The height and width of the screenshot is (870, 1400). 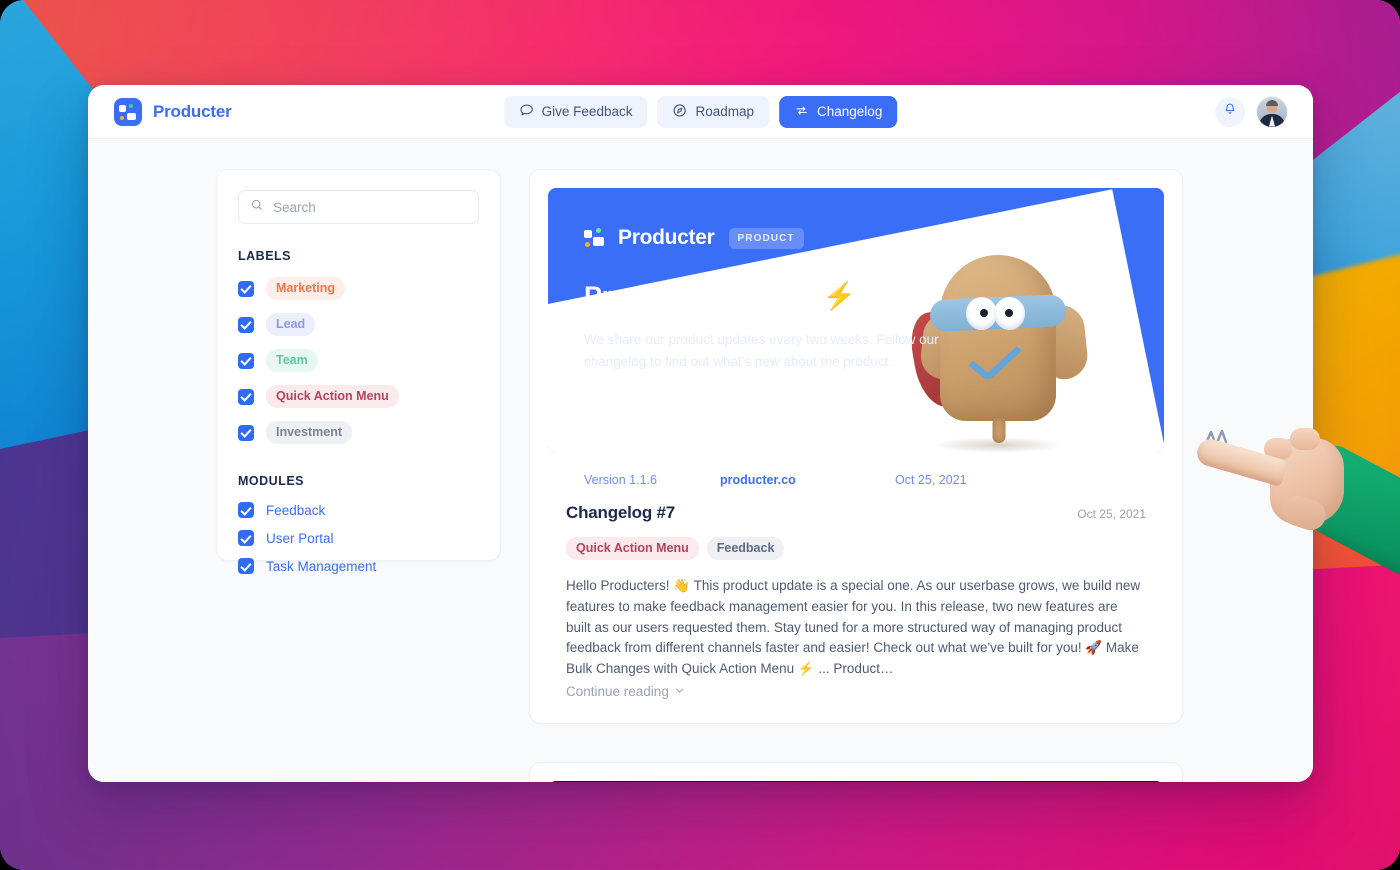 I want to click on label-chip: Marketing, so click(x=306, y=288).